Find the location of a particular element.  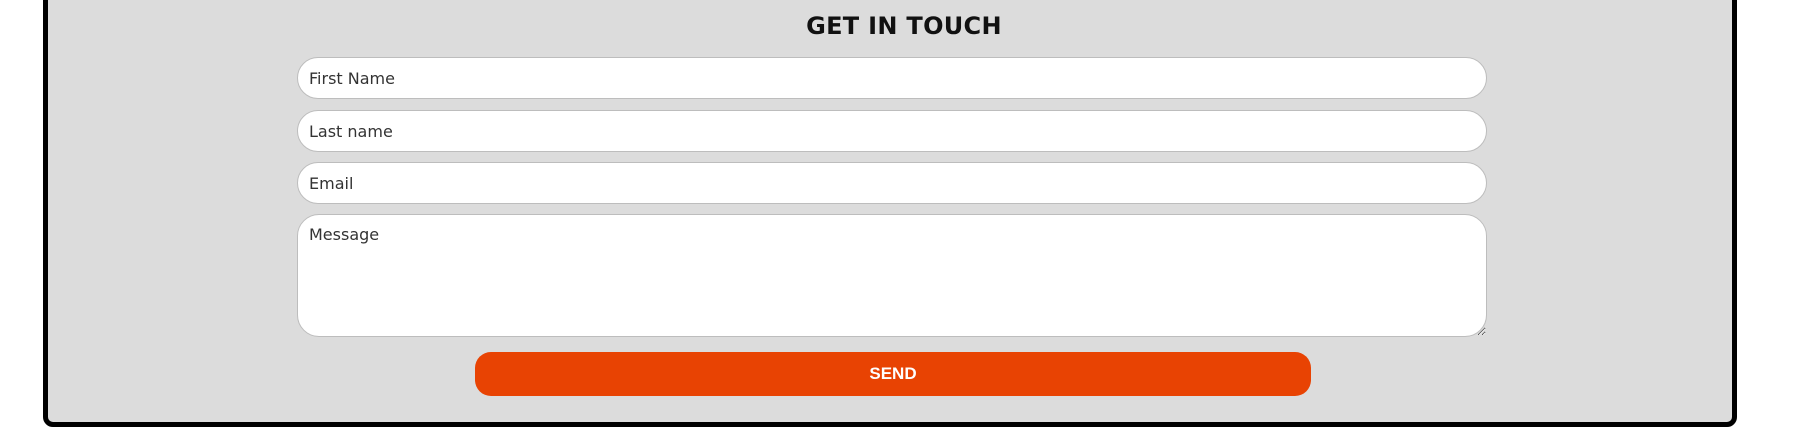

first-name-field is located at coordinates (892, 78).